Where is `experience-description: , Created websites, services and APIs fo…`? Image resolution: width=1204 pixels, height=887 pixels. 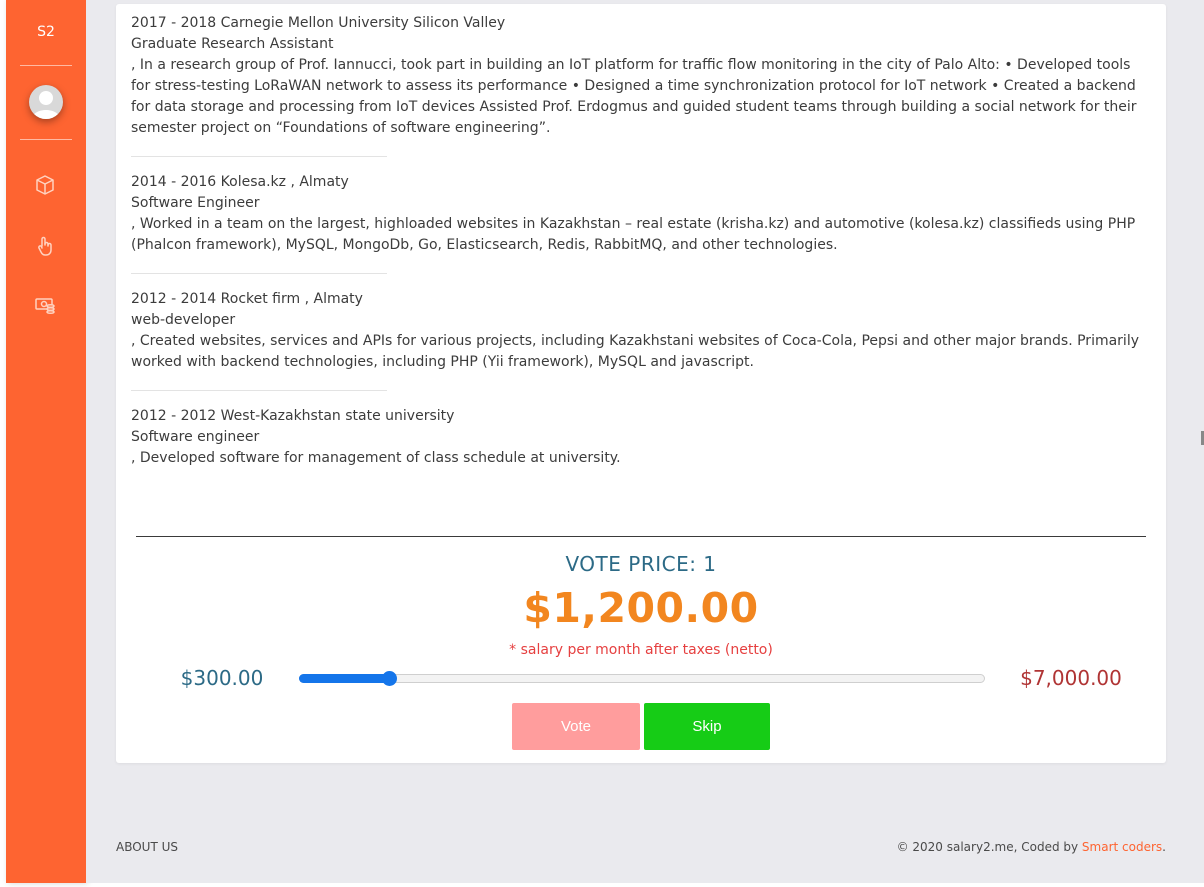
experience-description: , Created websites, services and APIs fo… is located at coordinates (635, 351).